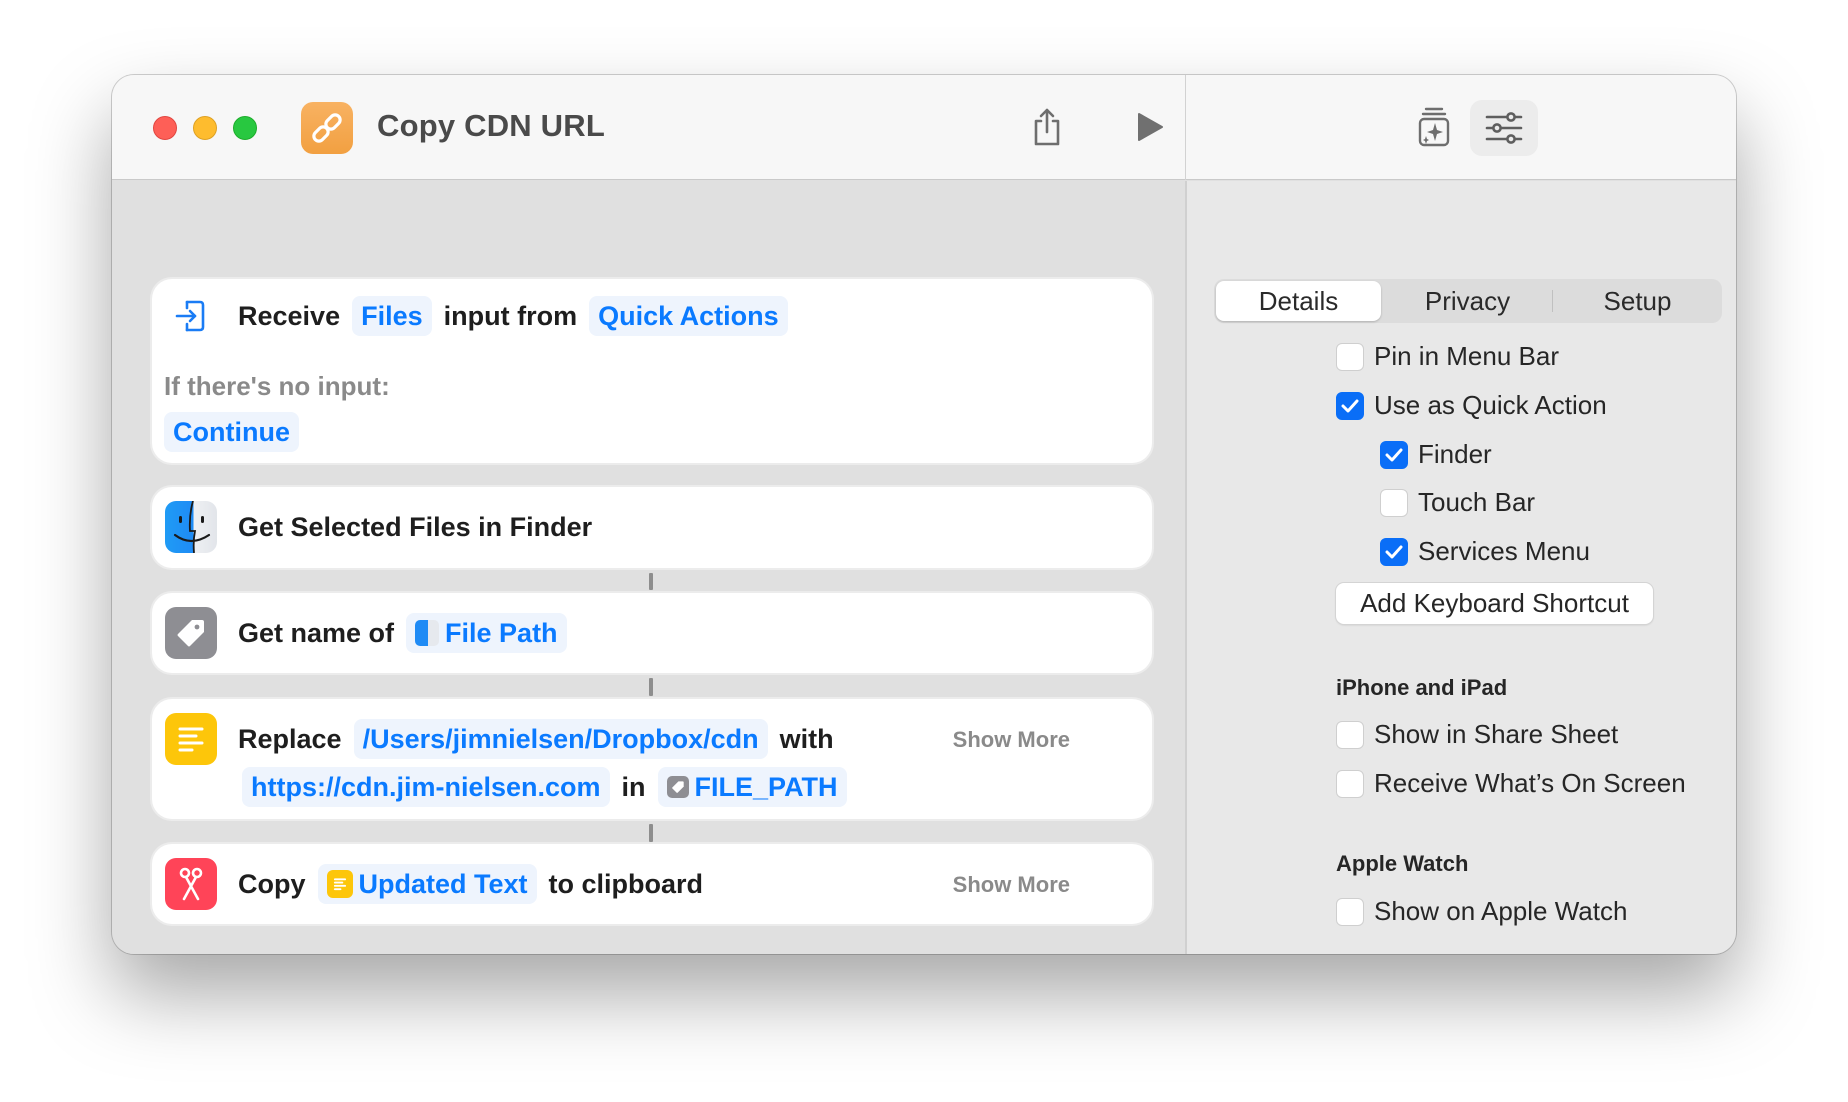  I want to click on receive-row: Receive Files input from Quick Actions, so click(513, 316).